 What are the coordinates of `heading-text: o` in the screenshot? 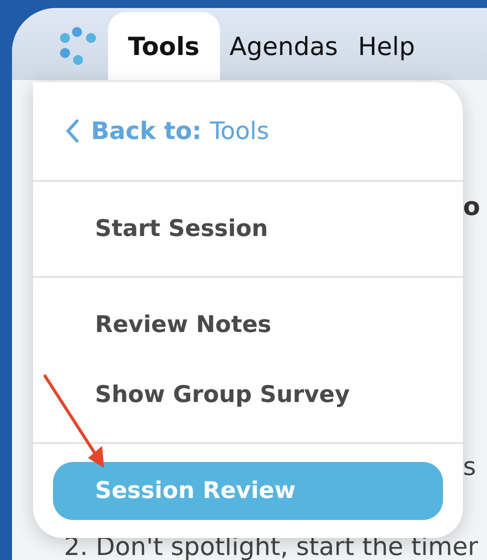 It's located at (471, 206).